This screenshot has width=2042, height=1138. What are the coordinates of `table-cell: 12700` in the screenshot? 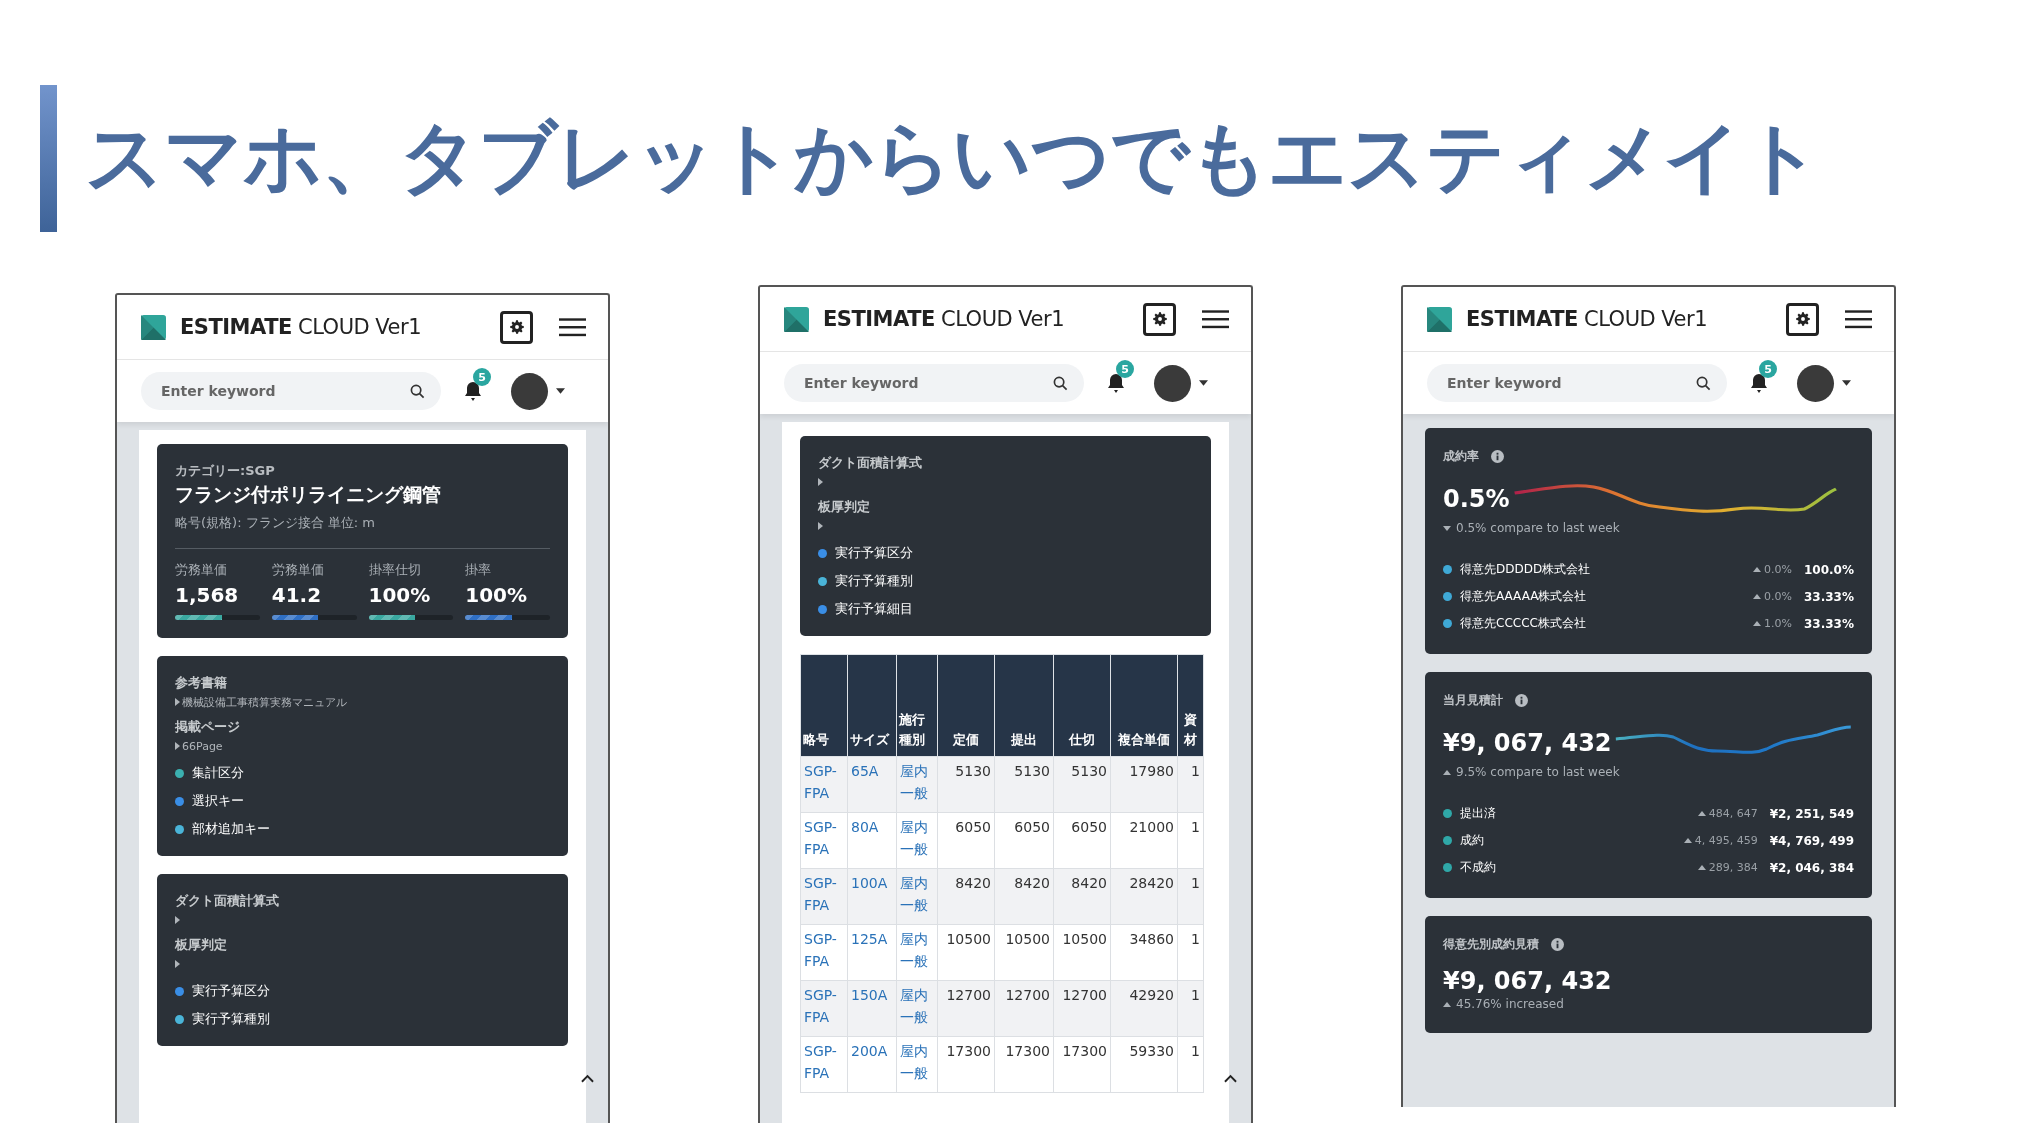 It's located at (1082, 1008).